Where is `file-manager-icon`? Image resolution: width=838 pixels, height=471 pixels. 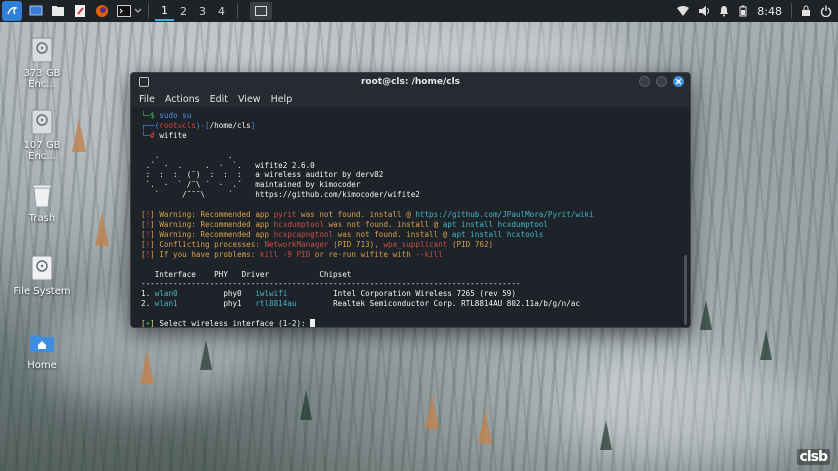
file-manager-icon is located at coordinates (58, 11).